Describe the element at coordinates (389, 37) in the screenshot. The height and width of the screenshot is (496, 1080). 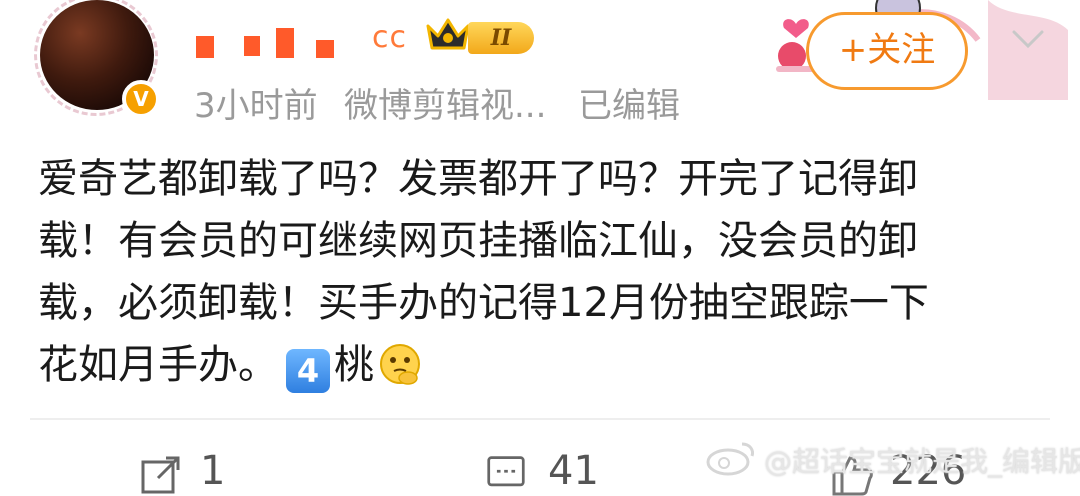
I see `author-name-tail: cc` at that location.